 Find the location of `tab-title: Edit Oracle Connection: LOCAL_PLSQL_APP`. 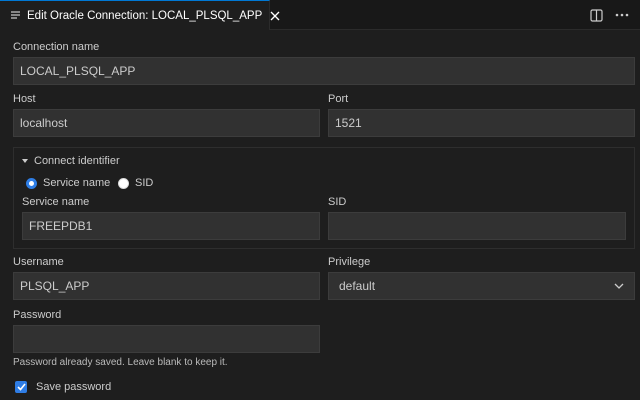

tab-title: Edit Oracle Connection: LOCAL_PLSQL_APP is located at coordinates (145, 15).